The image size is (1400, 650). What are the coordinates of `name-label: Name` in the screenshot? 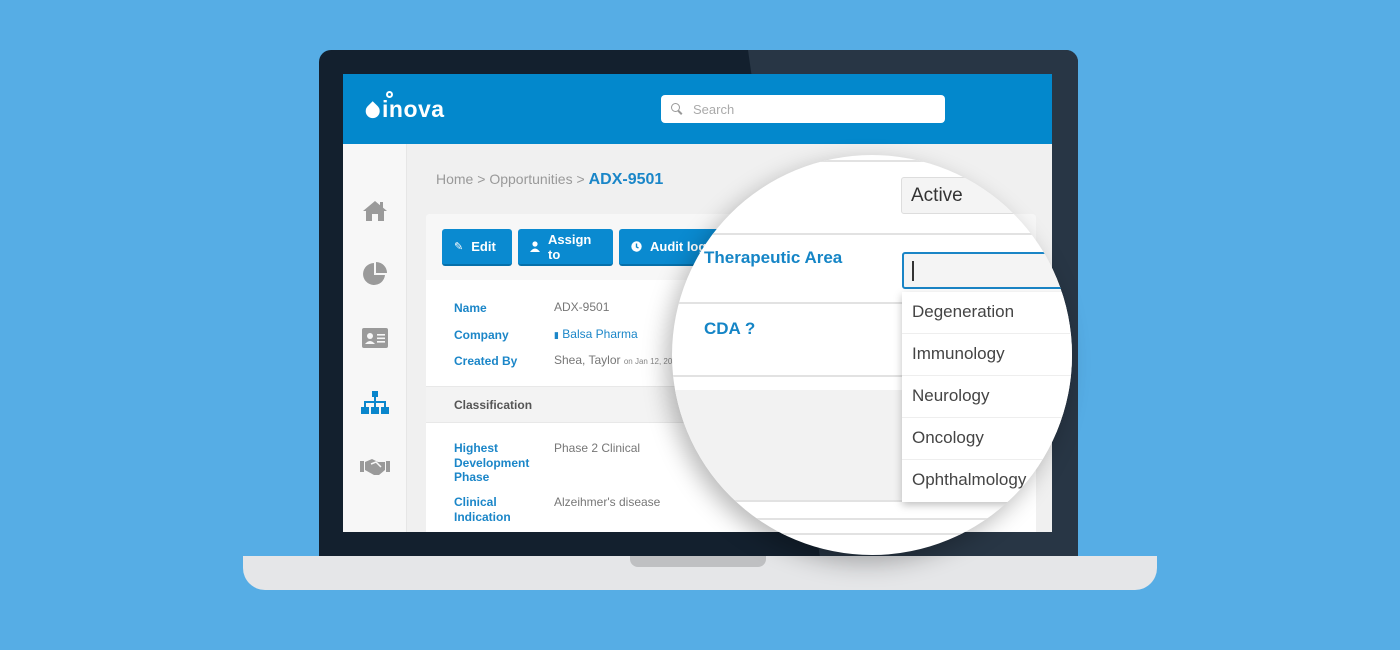 It's located at (470, 308).